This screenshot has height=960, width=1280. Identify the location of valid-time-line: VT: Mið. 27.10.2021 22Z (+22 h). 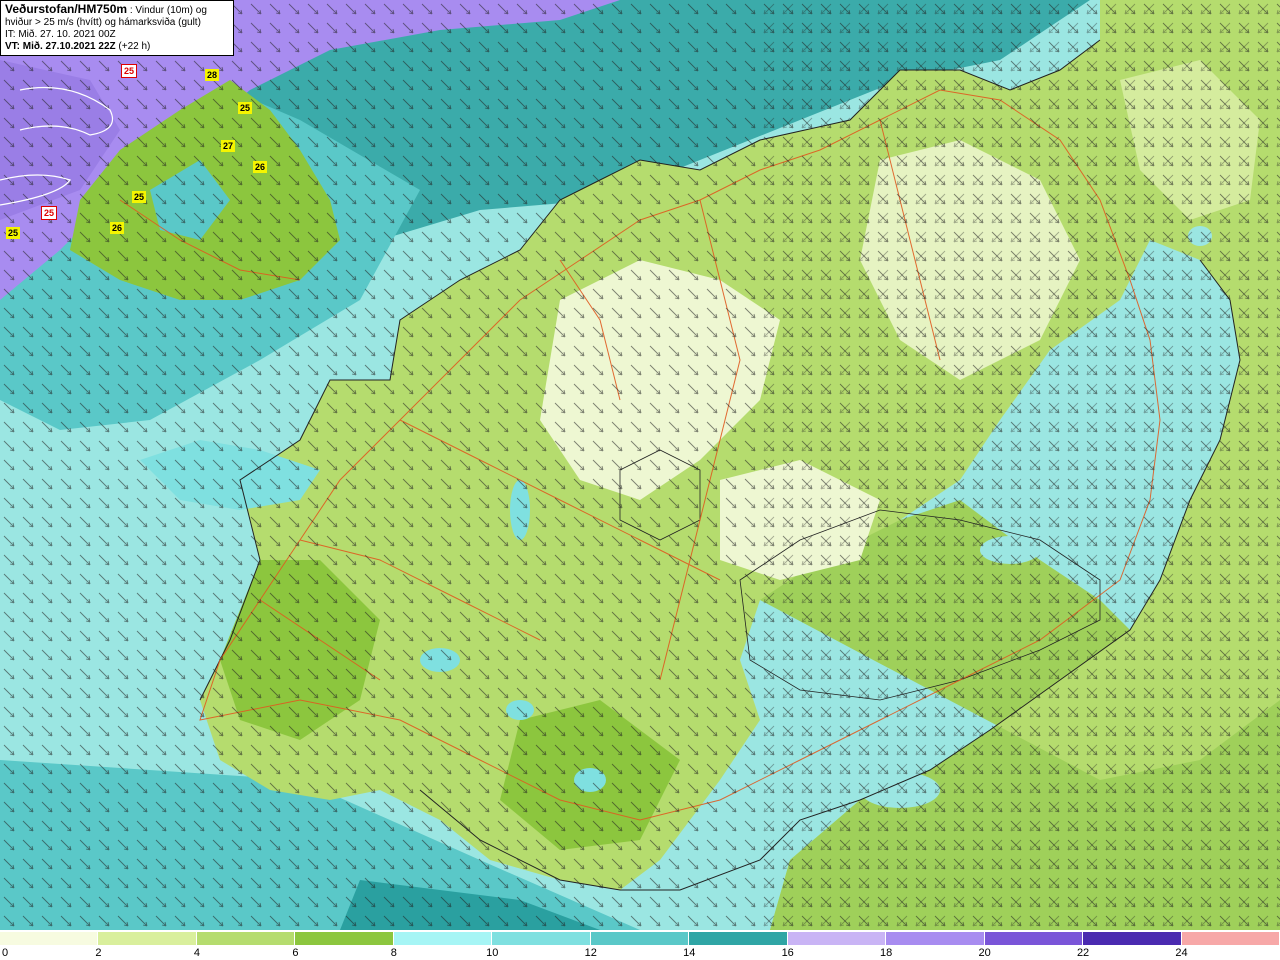
(117, 47).